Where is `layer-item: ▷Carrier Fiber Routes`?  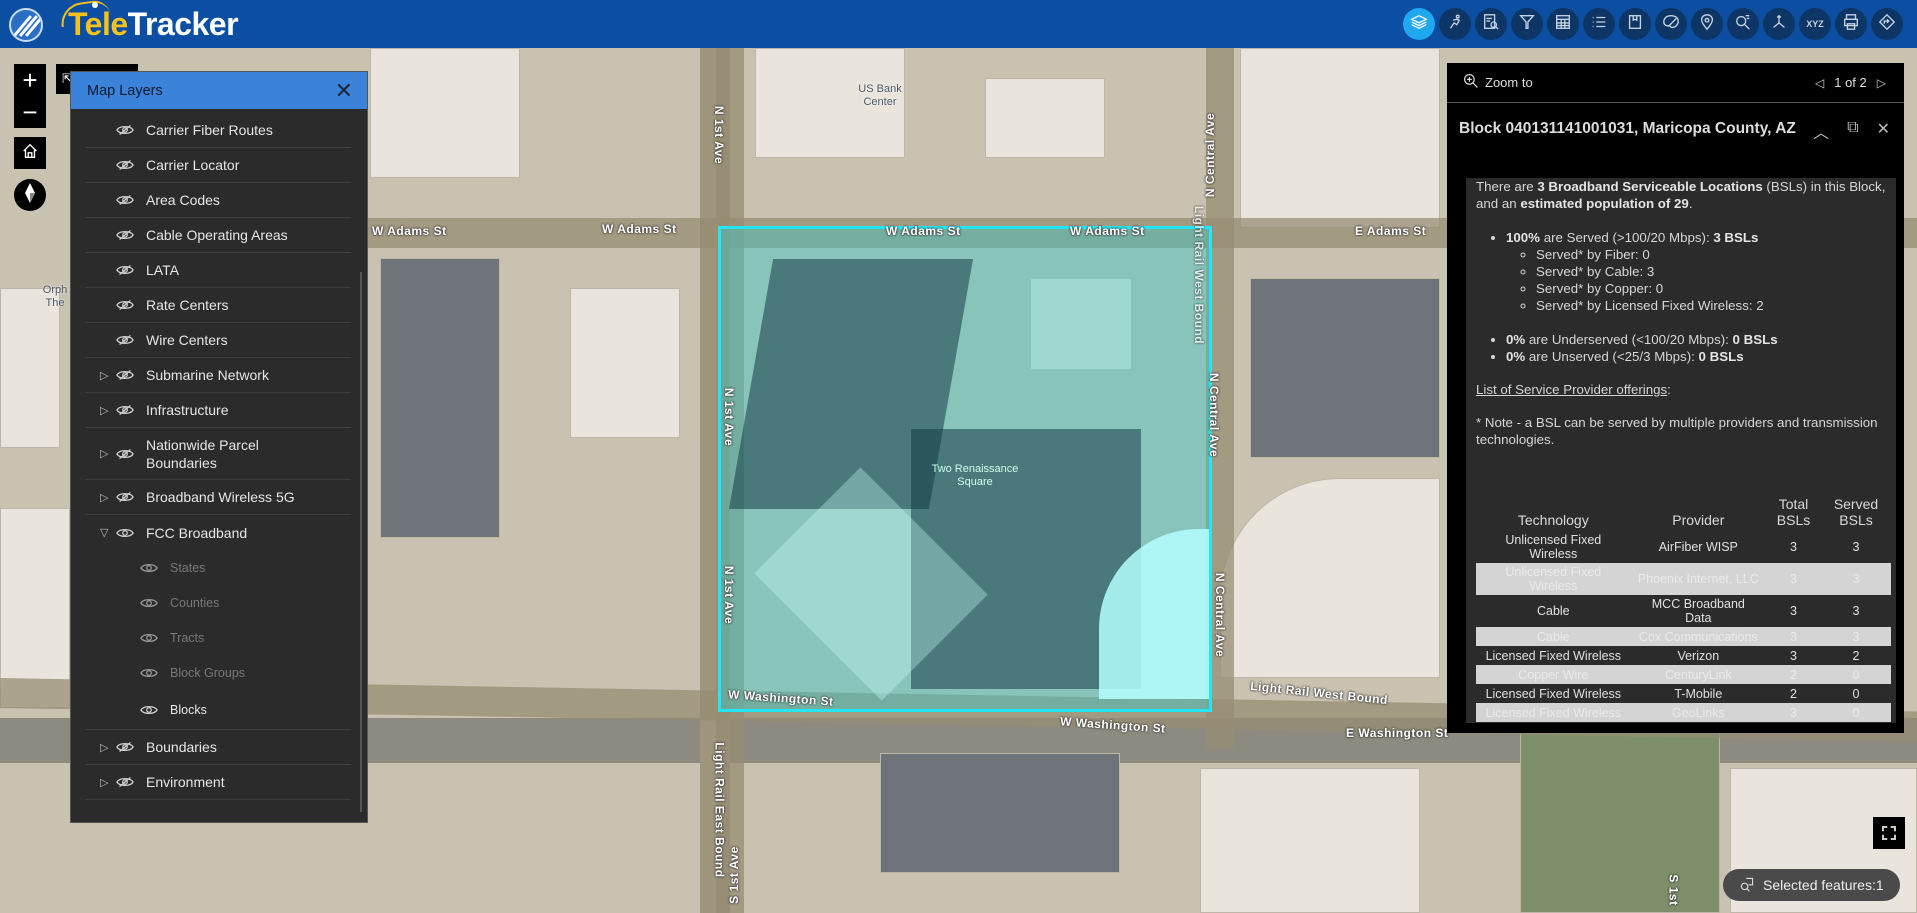 layer-item: ▷Carrier Fiber Routes is located at coordinates (218, 130).